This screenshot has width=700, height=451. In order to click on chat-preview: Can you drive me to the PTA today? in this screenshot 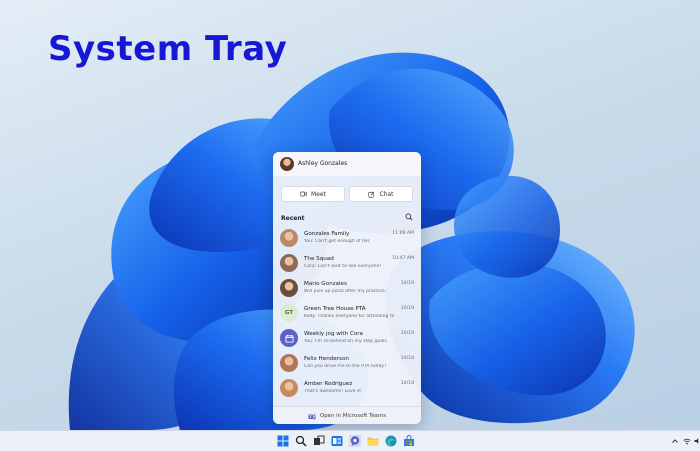, I will do `click(345, 366)`.